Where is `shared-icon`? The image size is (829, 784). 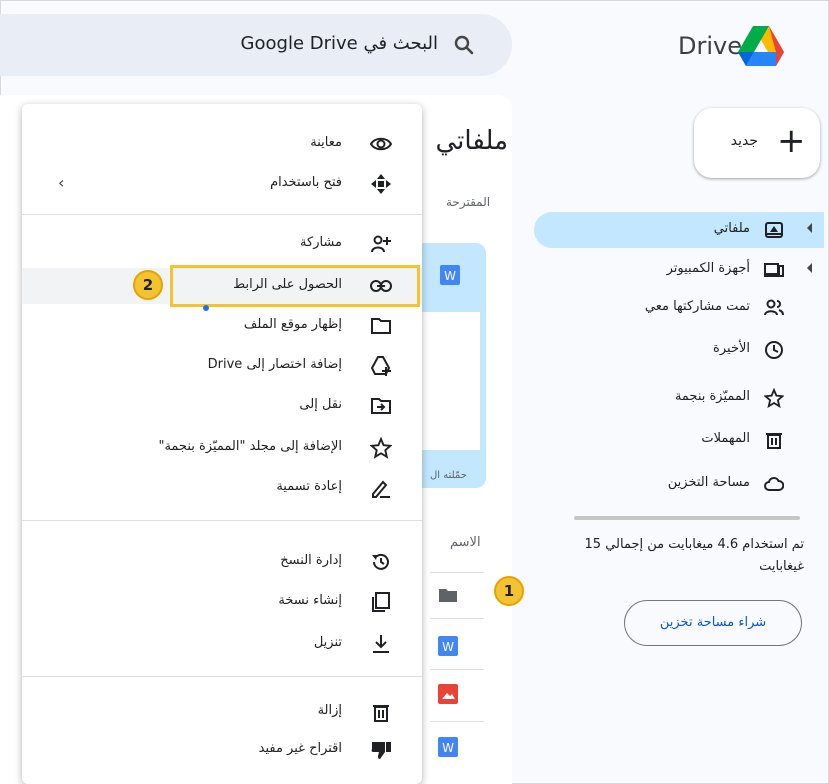 shared-icon is located at coordinates (774, 307).